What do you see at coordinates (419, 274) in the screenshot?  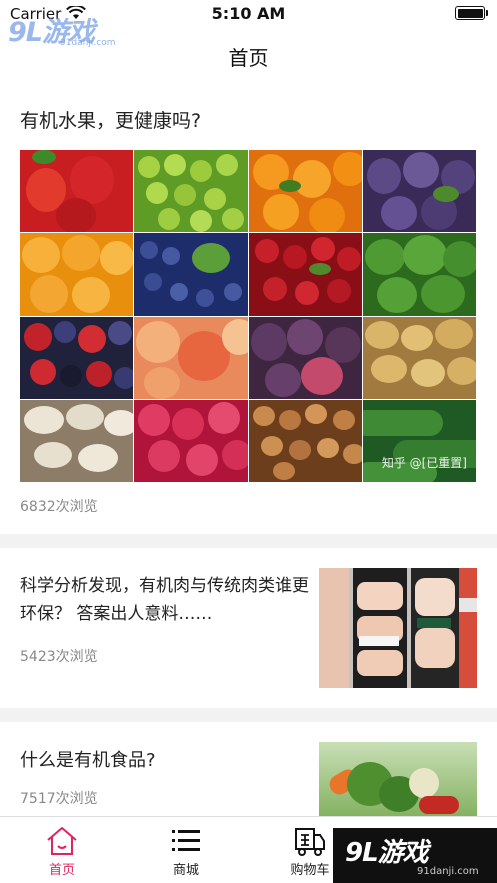 I see `broccoli-tile` at bounding box center [419, 274].